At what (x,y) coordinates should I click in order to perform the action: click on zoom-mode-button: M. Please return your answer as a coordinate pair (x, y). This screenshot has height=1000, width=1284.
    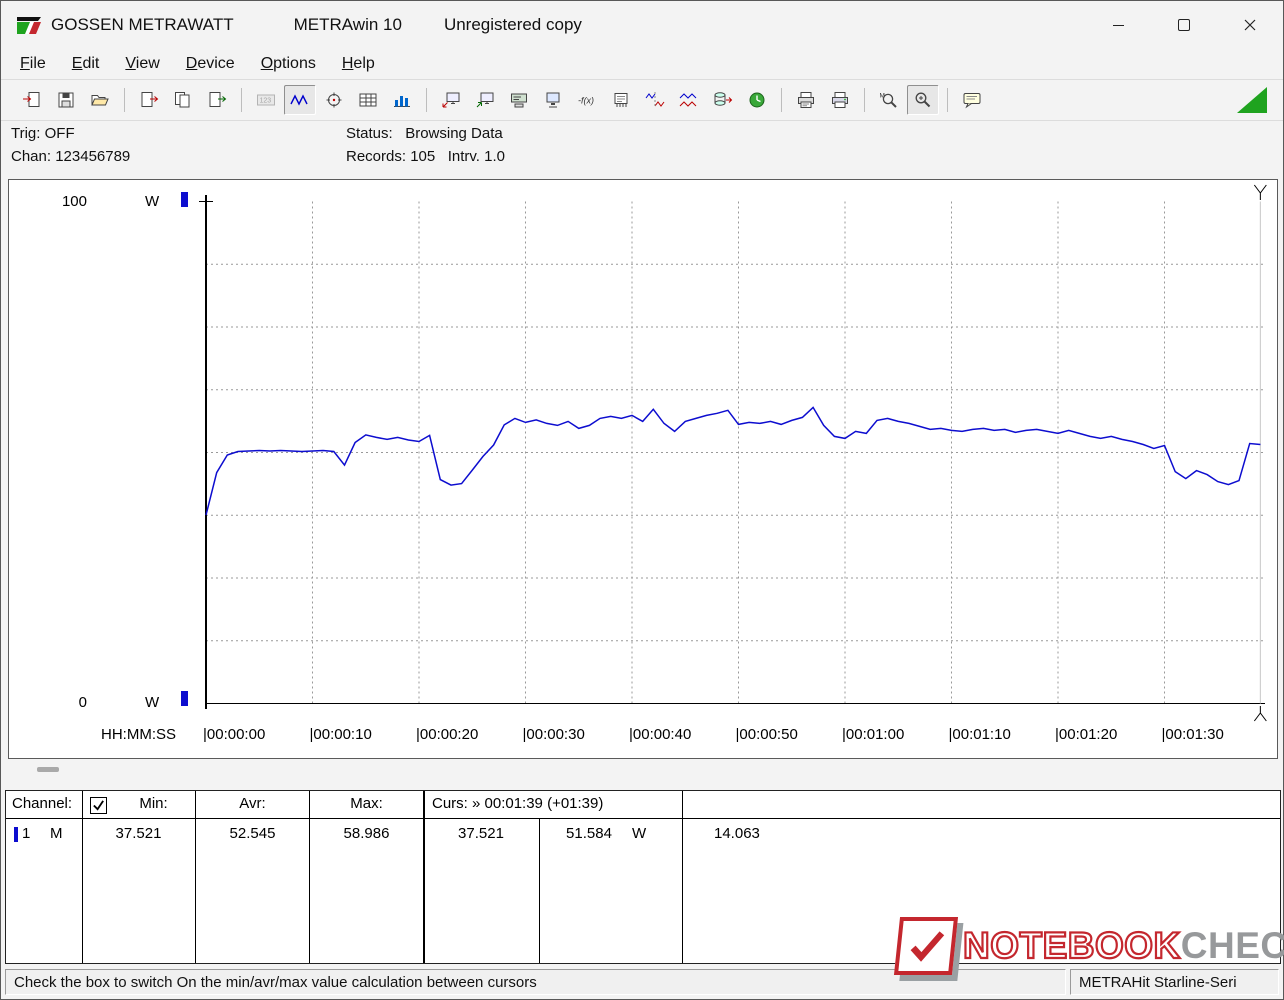
    Looking at the image, I should click on (889, 100).